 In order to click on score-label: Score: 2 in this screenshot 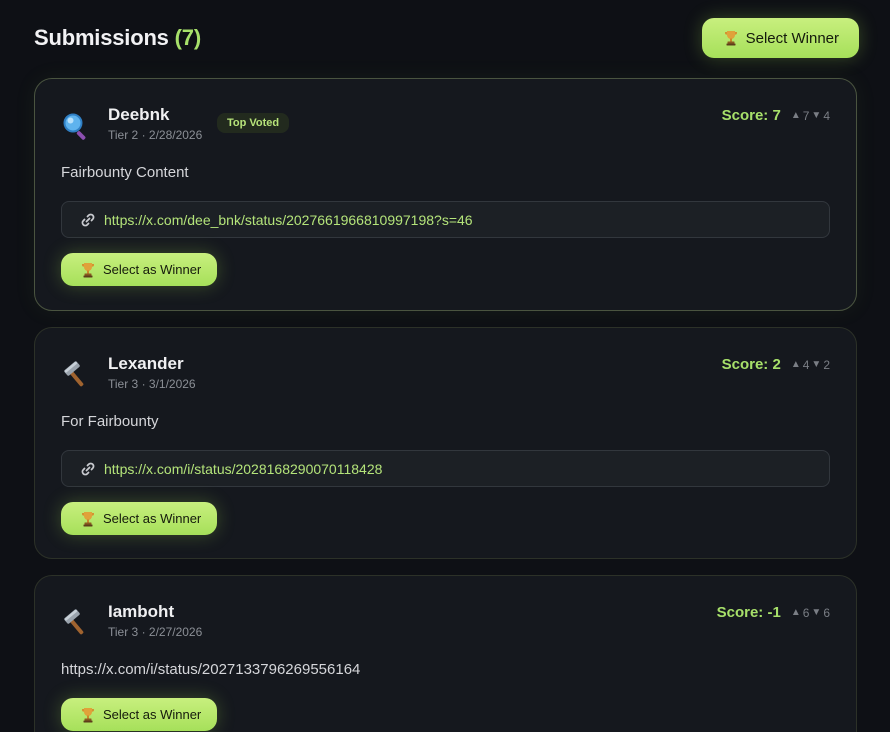, I will do `click(751, 364)`.